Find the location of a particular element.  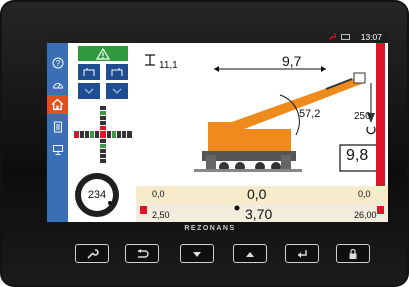

enter-icon is located at coordinates (302, 253).